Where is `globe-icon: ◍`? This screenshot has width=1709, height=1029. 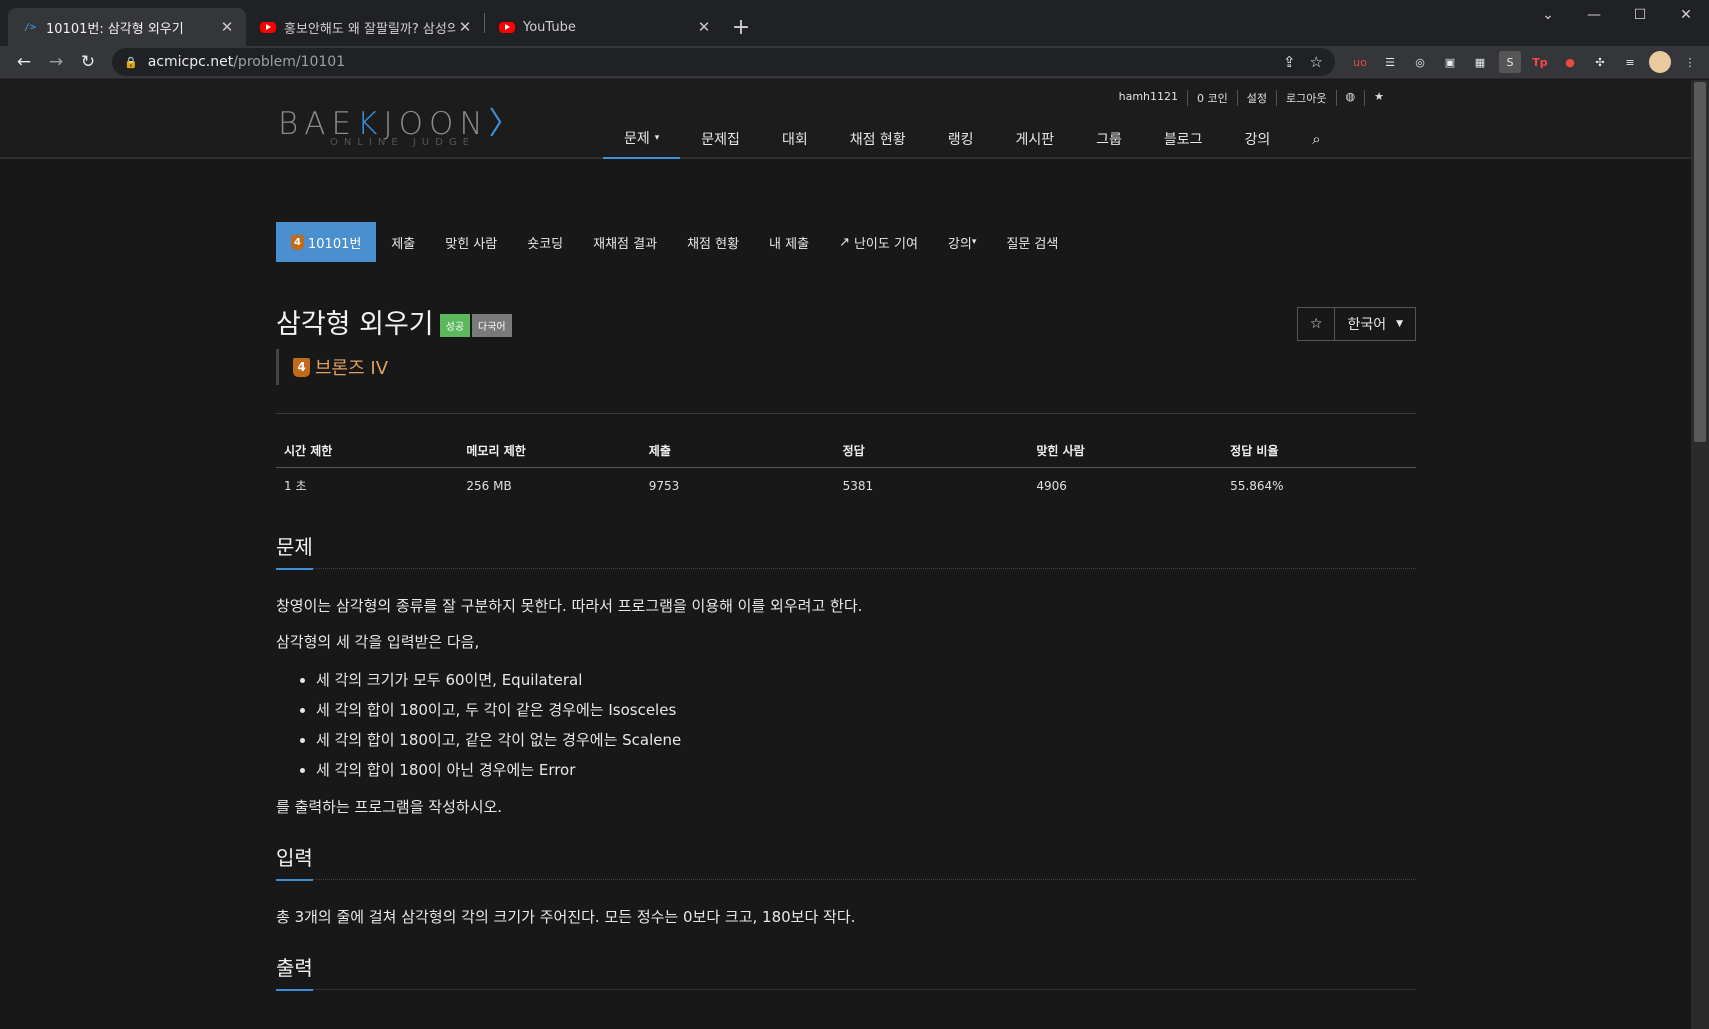 globe-icon: ◍ is located at coordinates (1350, 98).